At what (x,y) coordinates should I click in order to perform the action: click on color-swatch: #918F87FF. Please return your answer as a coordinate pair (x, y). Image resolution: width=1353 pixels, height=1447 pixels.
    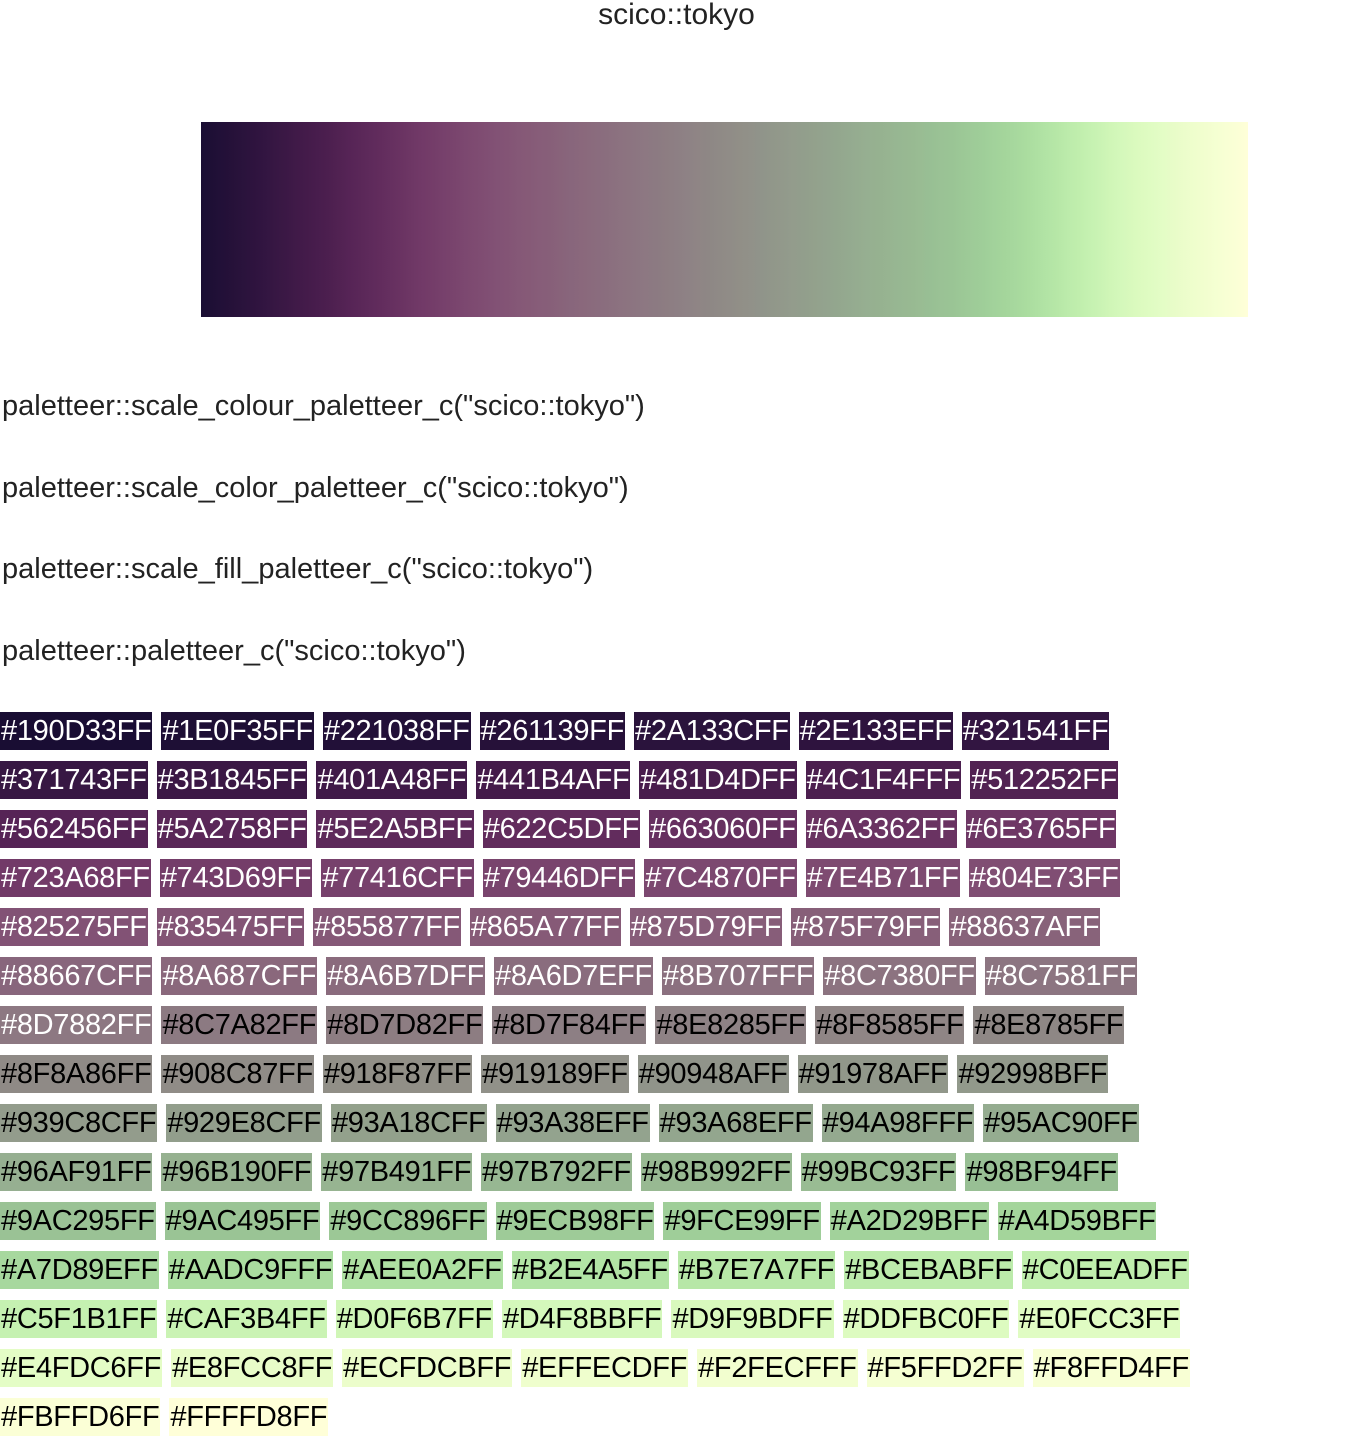
    Looking at the image, I should click on (397, 1074).